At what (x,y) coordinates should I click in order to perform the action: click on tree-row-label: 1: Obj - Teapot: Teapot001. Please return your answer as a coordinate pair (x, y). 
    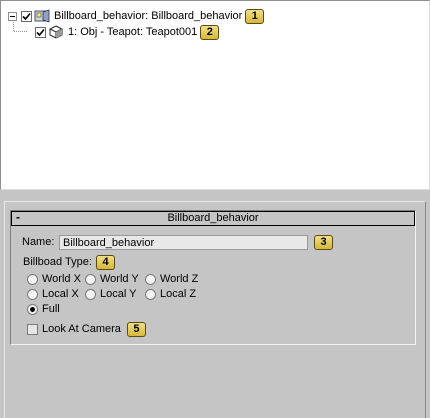
    Looking at the image, I should click on (133, 32).